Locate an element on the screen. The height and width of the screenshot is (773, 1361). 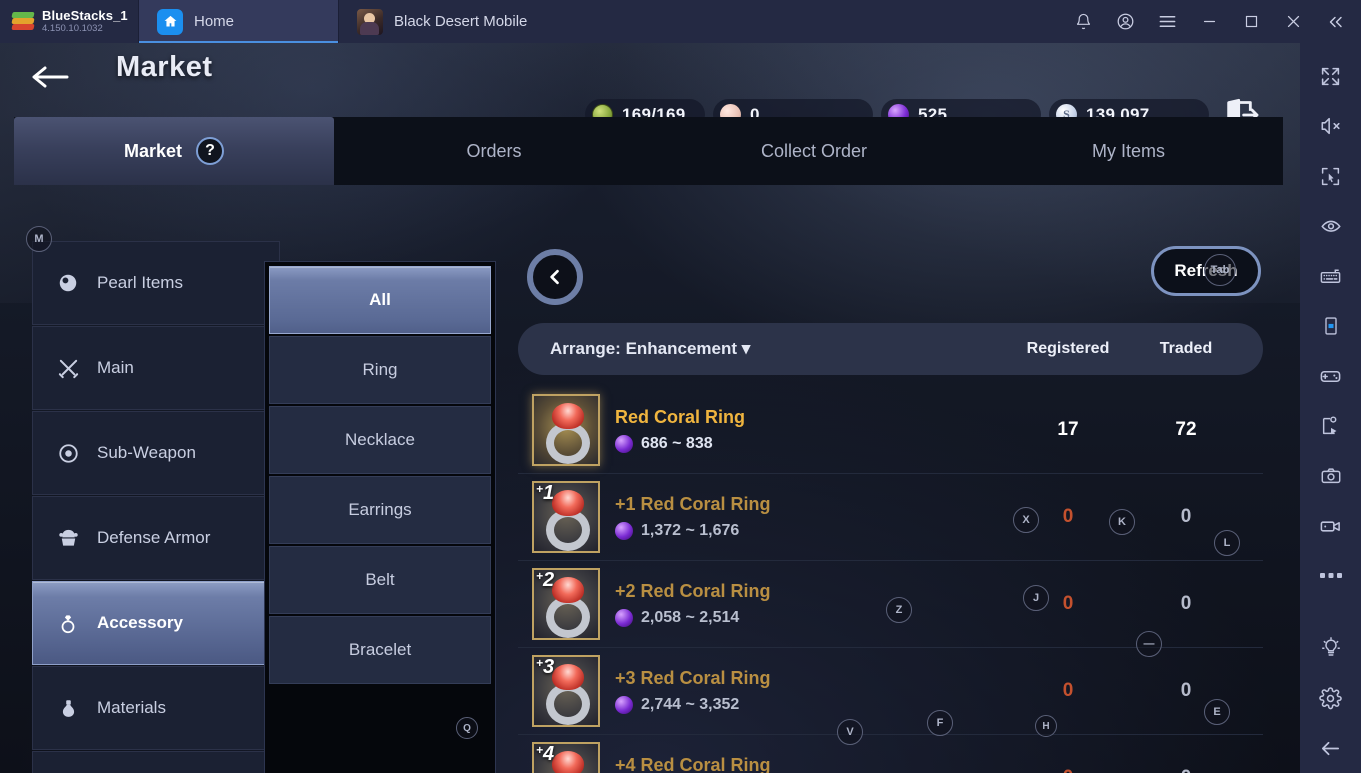
subcategory-necklace-label: Necklace is located at coordinates (380, 439).